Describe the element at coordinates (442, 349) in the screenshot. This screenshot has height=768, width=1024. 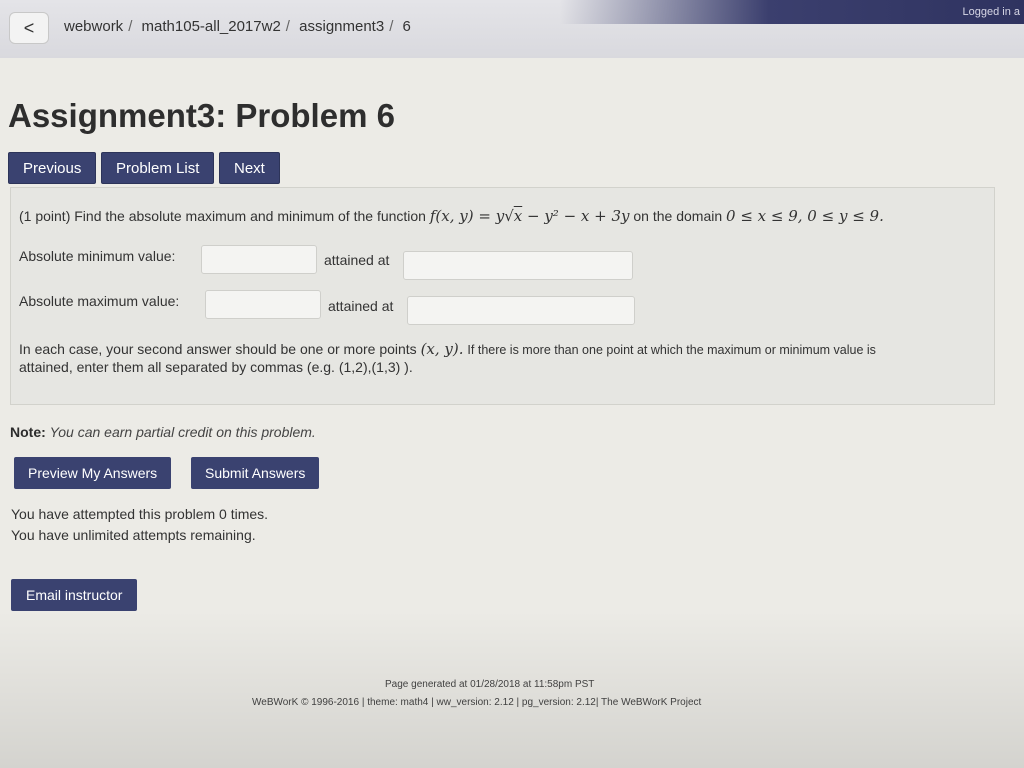
I see `instruction-point: (x, y).` at that location.